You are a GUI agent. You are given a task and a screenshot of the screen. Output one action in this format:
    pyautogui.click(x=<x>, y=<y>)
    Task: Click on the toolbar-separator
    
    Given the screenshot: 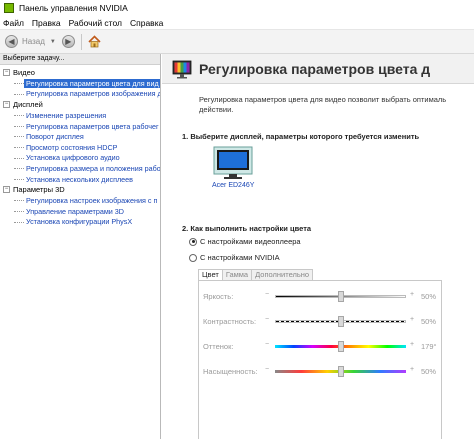 What is the action you would take?
    pyautogui.click(x=81, y=41)
    